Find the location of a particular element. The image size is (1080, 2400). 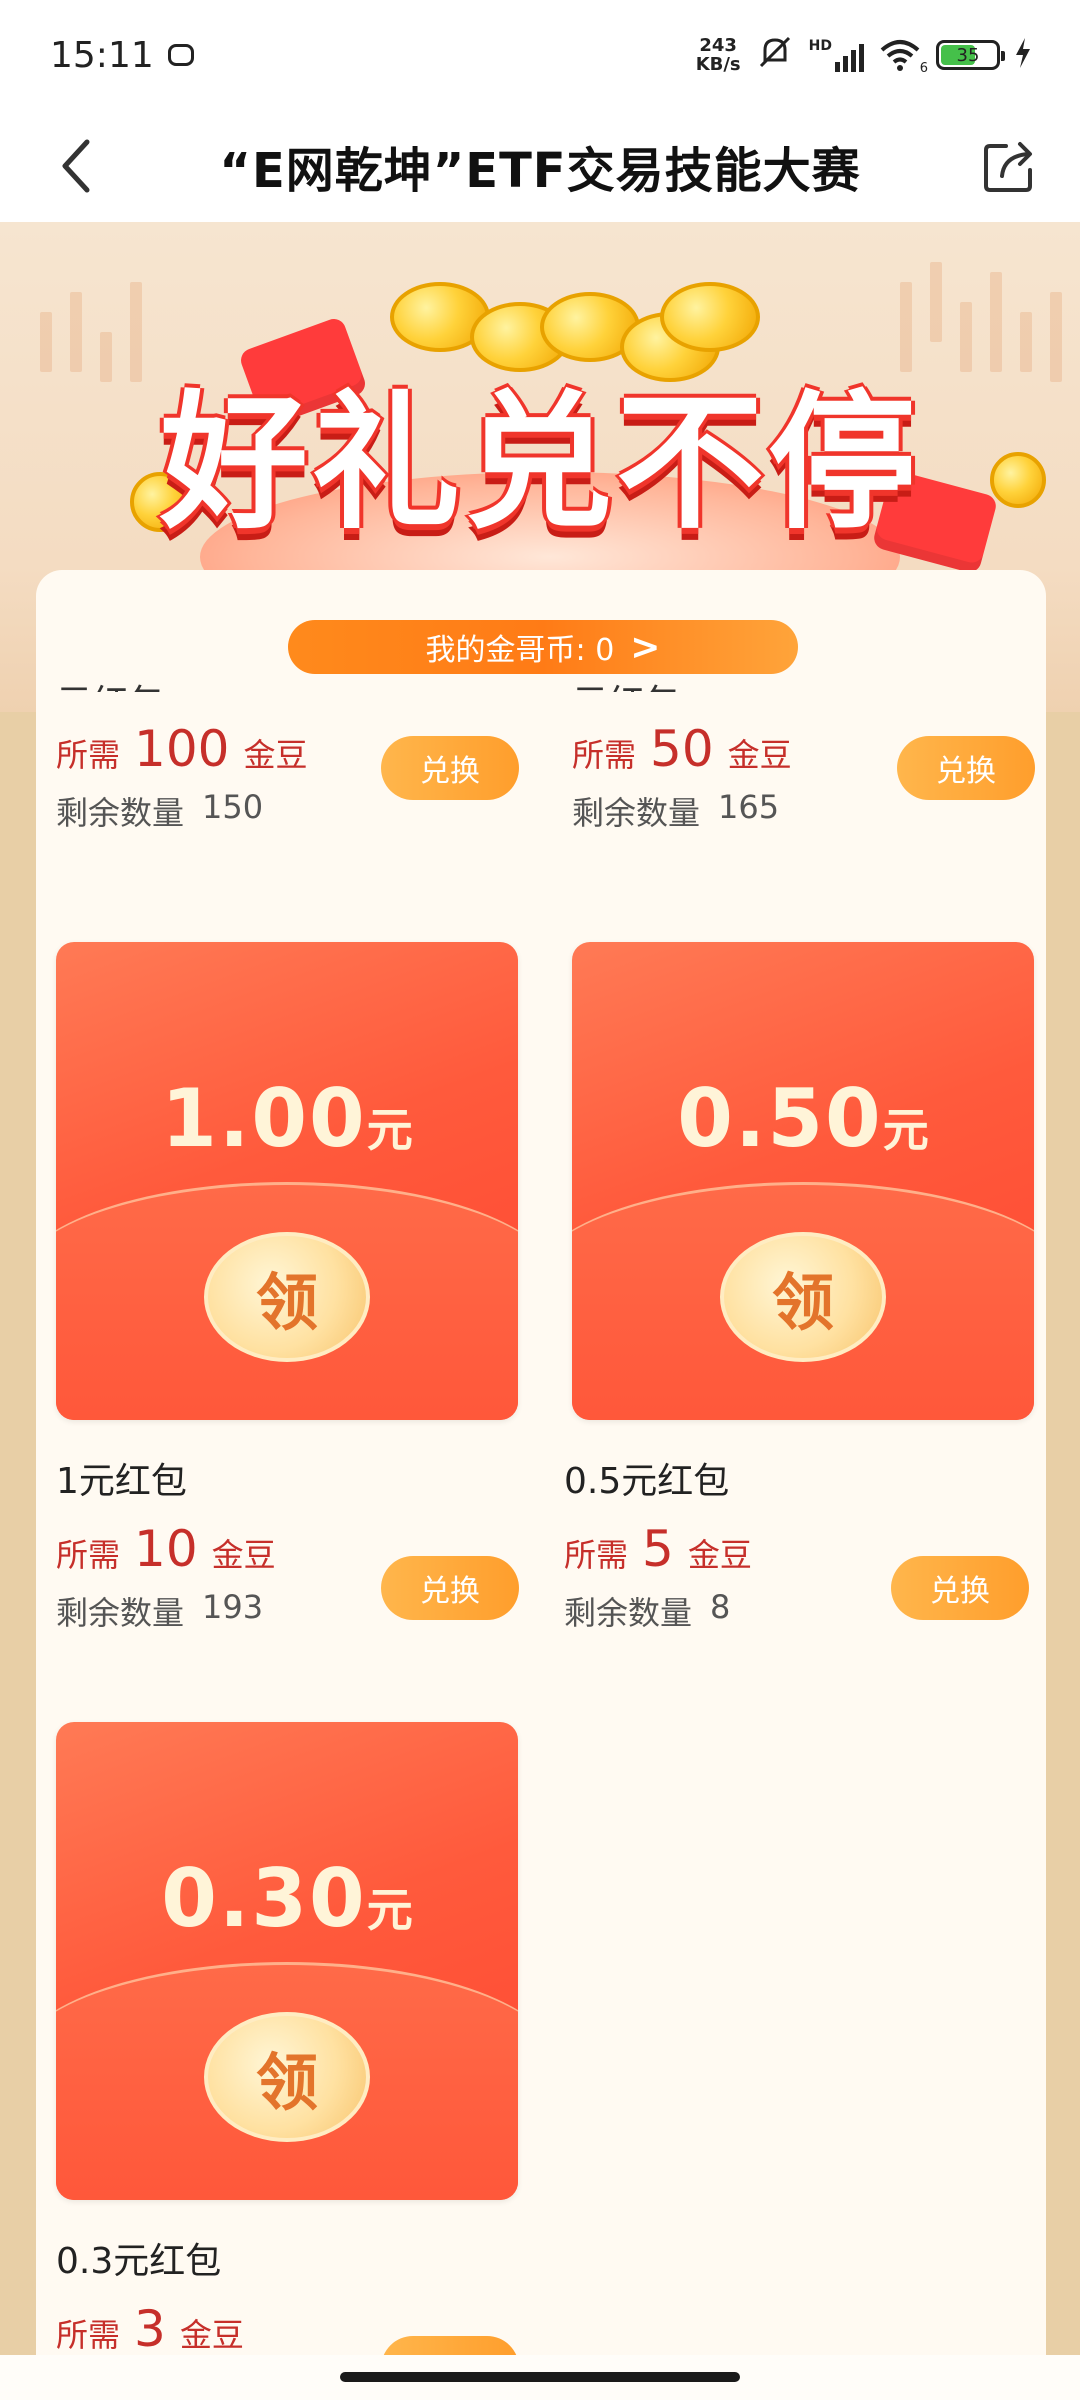

charging-icon is located at coordinates (1023, 55).